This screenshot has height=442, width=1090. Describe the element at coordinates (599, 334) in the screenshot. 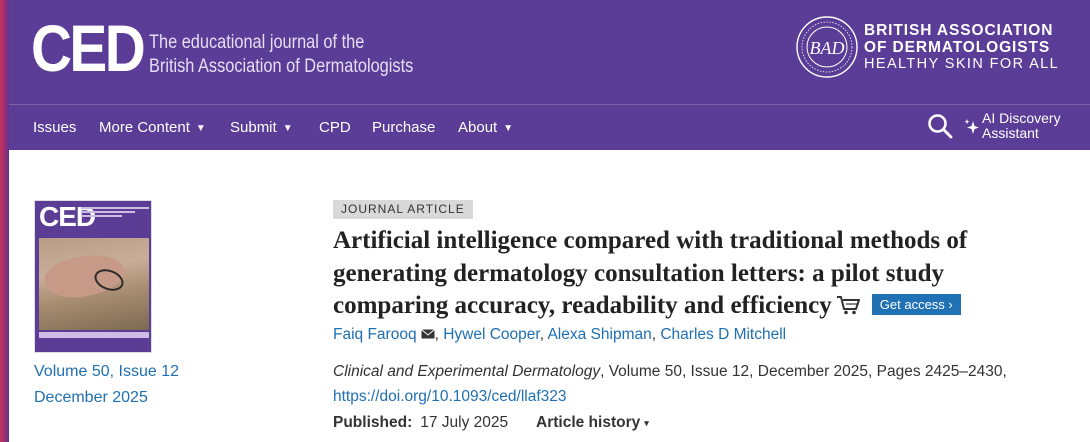

I see `author-link: Alexa Shipman` at that location.